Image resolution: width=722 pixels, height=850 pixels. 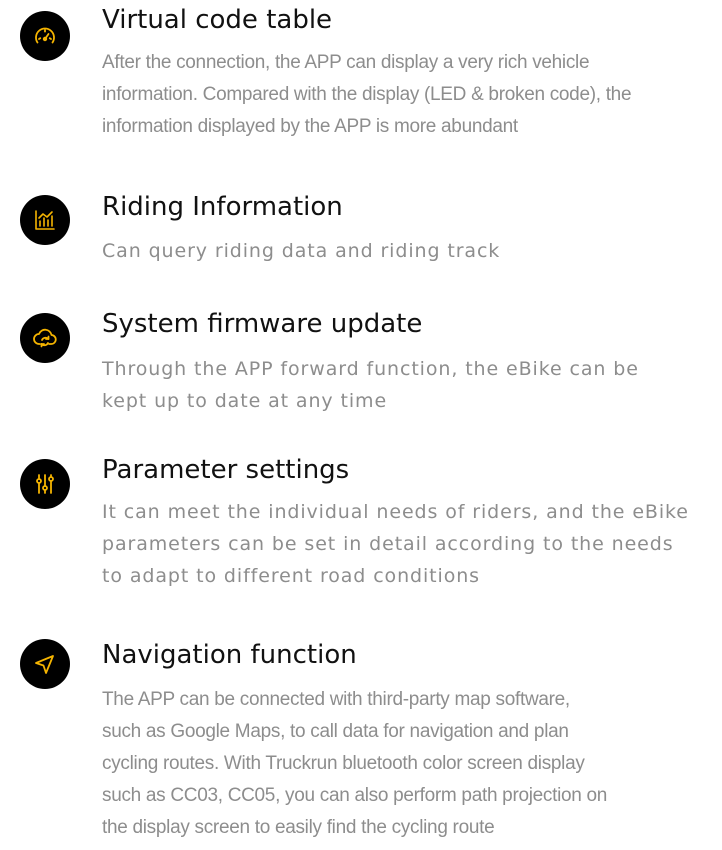 What do you see at coordinates (226, 470) in the screenshot?
I see `feature-title: Parameter settings` at bounding box center [226, 470].